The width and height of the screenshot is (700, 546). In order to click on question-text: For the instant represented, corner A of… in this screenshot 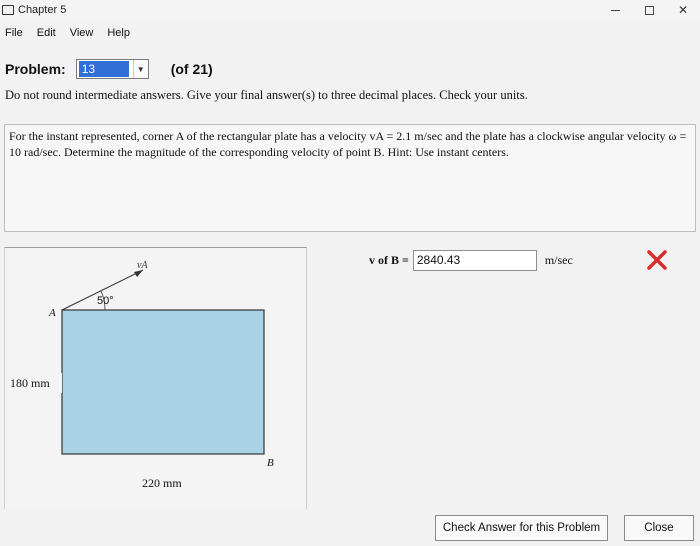, I will do `click(348, 144)`.